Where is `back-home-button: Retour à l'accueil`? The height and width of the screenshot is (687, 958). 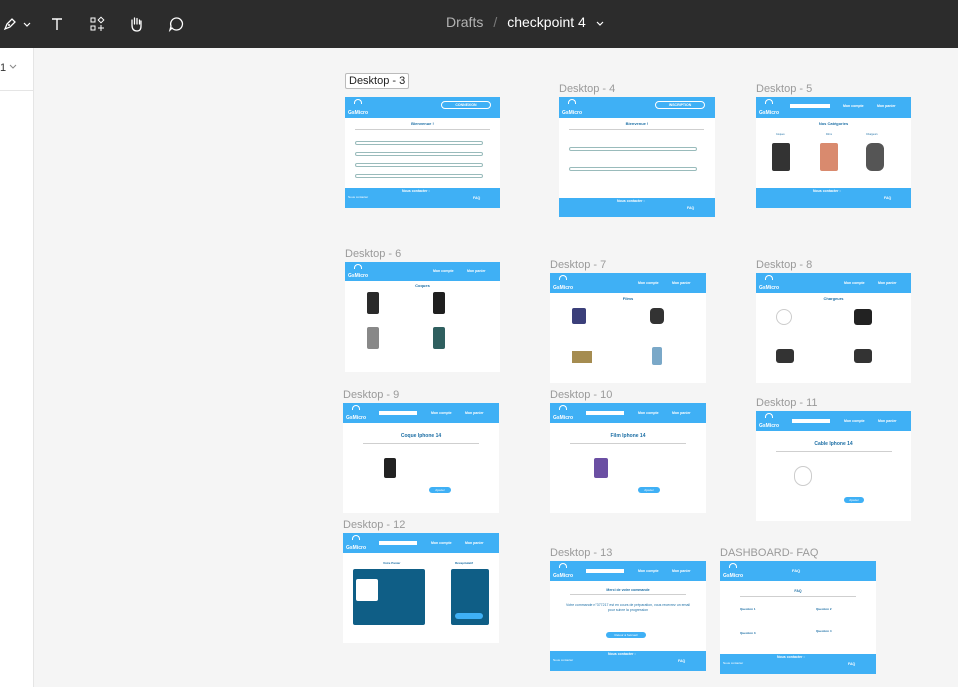 back-home-button: Retour à l'accueil is located at coordinates (626, 635).